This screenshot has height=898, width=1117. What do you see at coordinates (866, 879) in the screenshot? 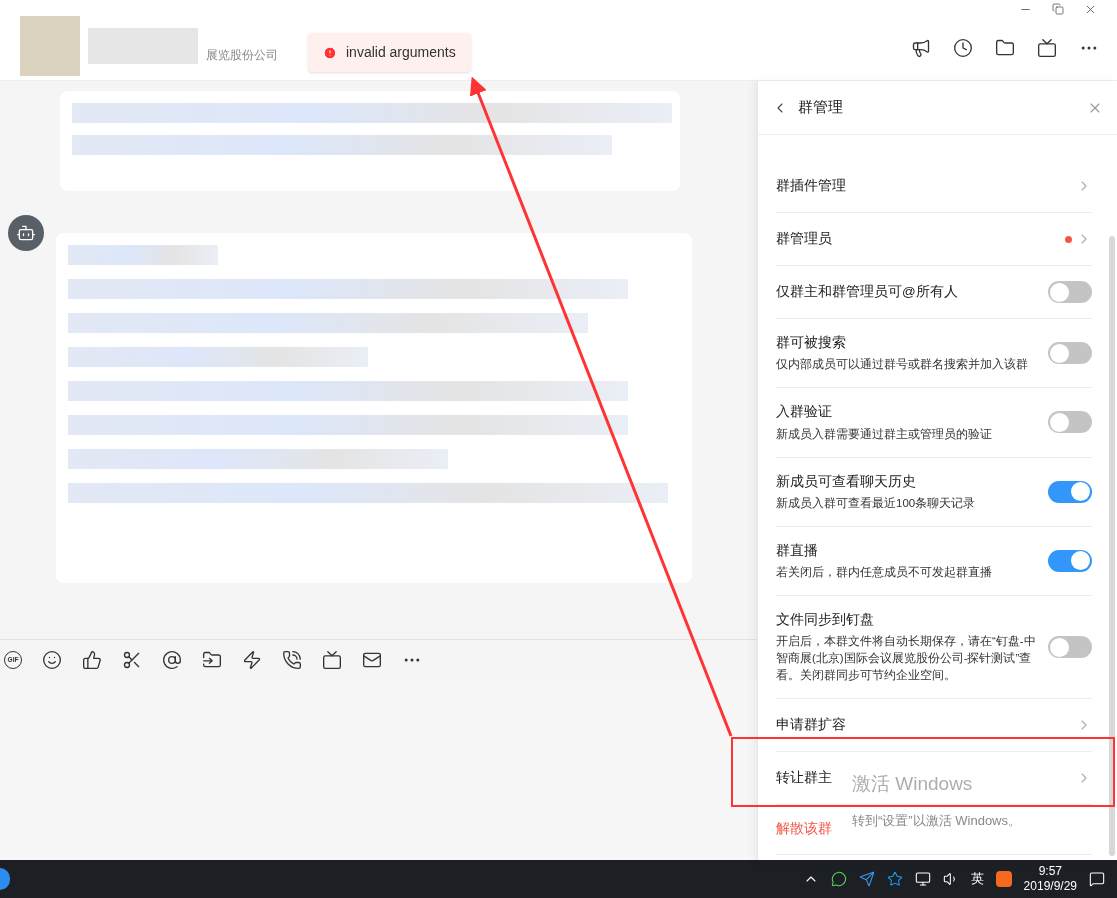
I see `send-icon` at bounding box center [866, 879].